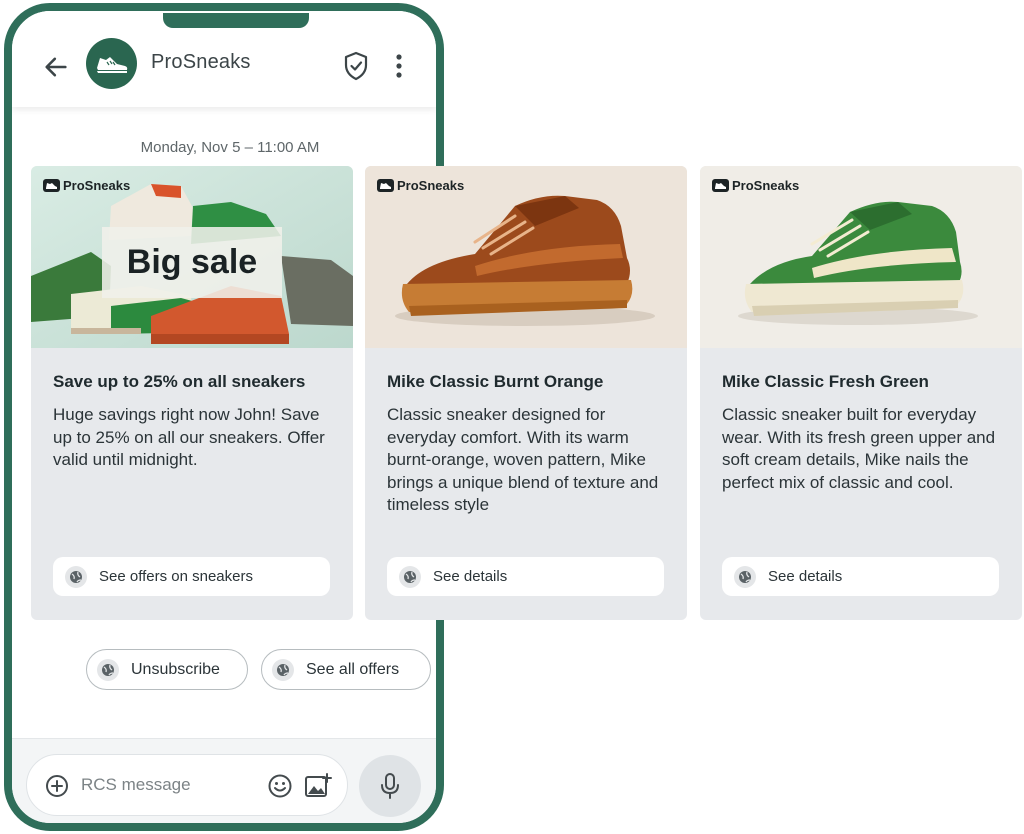  Describe the element at coordinates (179, 381) in the screenshot. I see `card-title: Save up to 25% on all sneakers` at that location.